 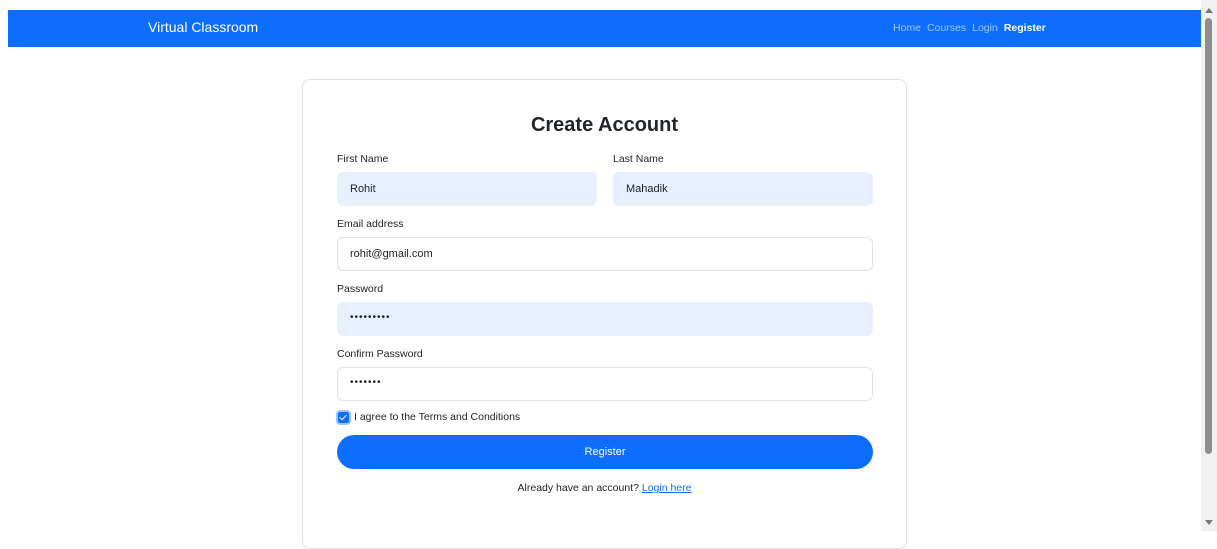 I want to click on navbar-brand: Virtual Classroom, so click(x=203, y=27).